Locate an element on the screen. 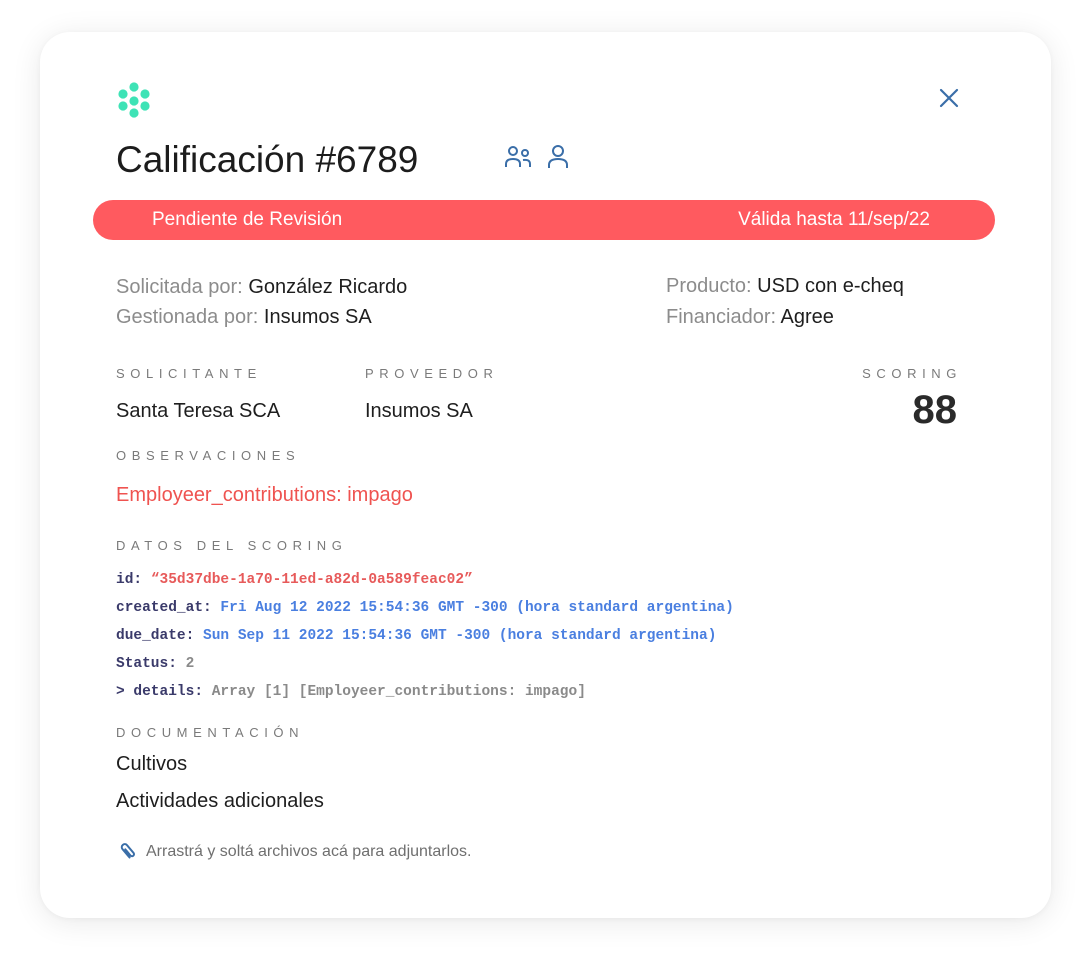 Image resolution: width=1092 pixels, height=966 pixels. observaciones-value: Employeer_contributions: impago is located at coordinates (264, 495).